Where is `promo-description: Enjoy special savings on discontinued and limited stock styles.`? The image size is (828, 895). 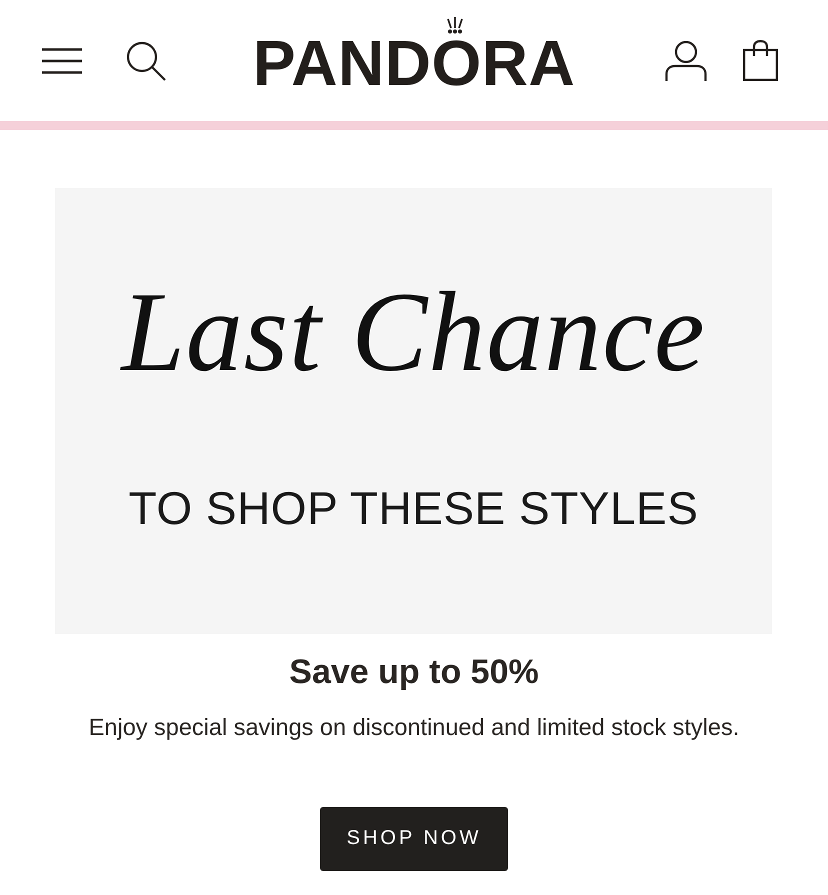 promo-description: Enjoy special savings on discontinued and limited stock styles. is located at coordinates (414, 726).